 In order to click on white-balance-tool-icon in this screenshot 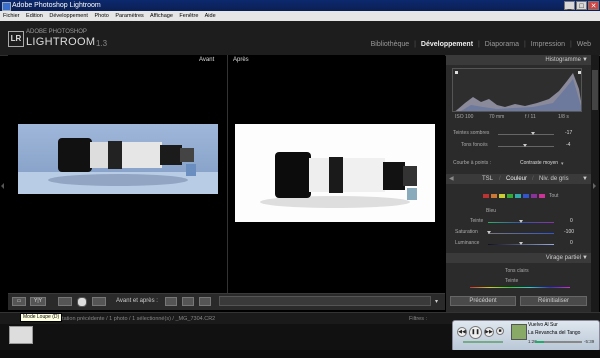, I will do `click(99, 301)`.